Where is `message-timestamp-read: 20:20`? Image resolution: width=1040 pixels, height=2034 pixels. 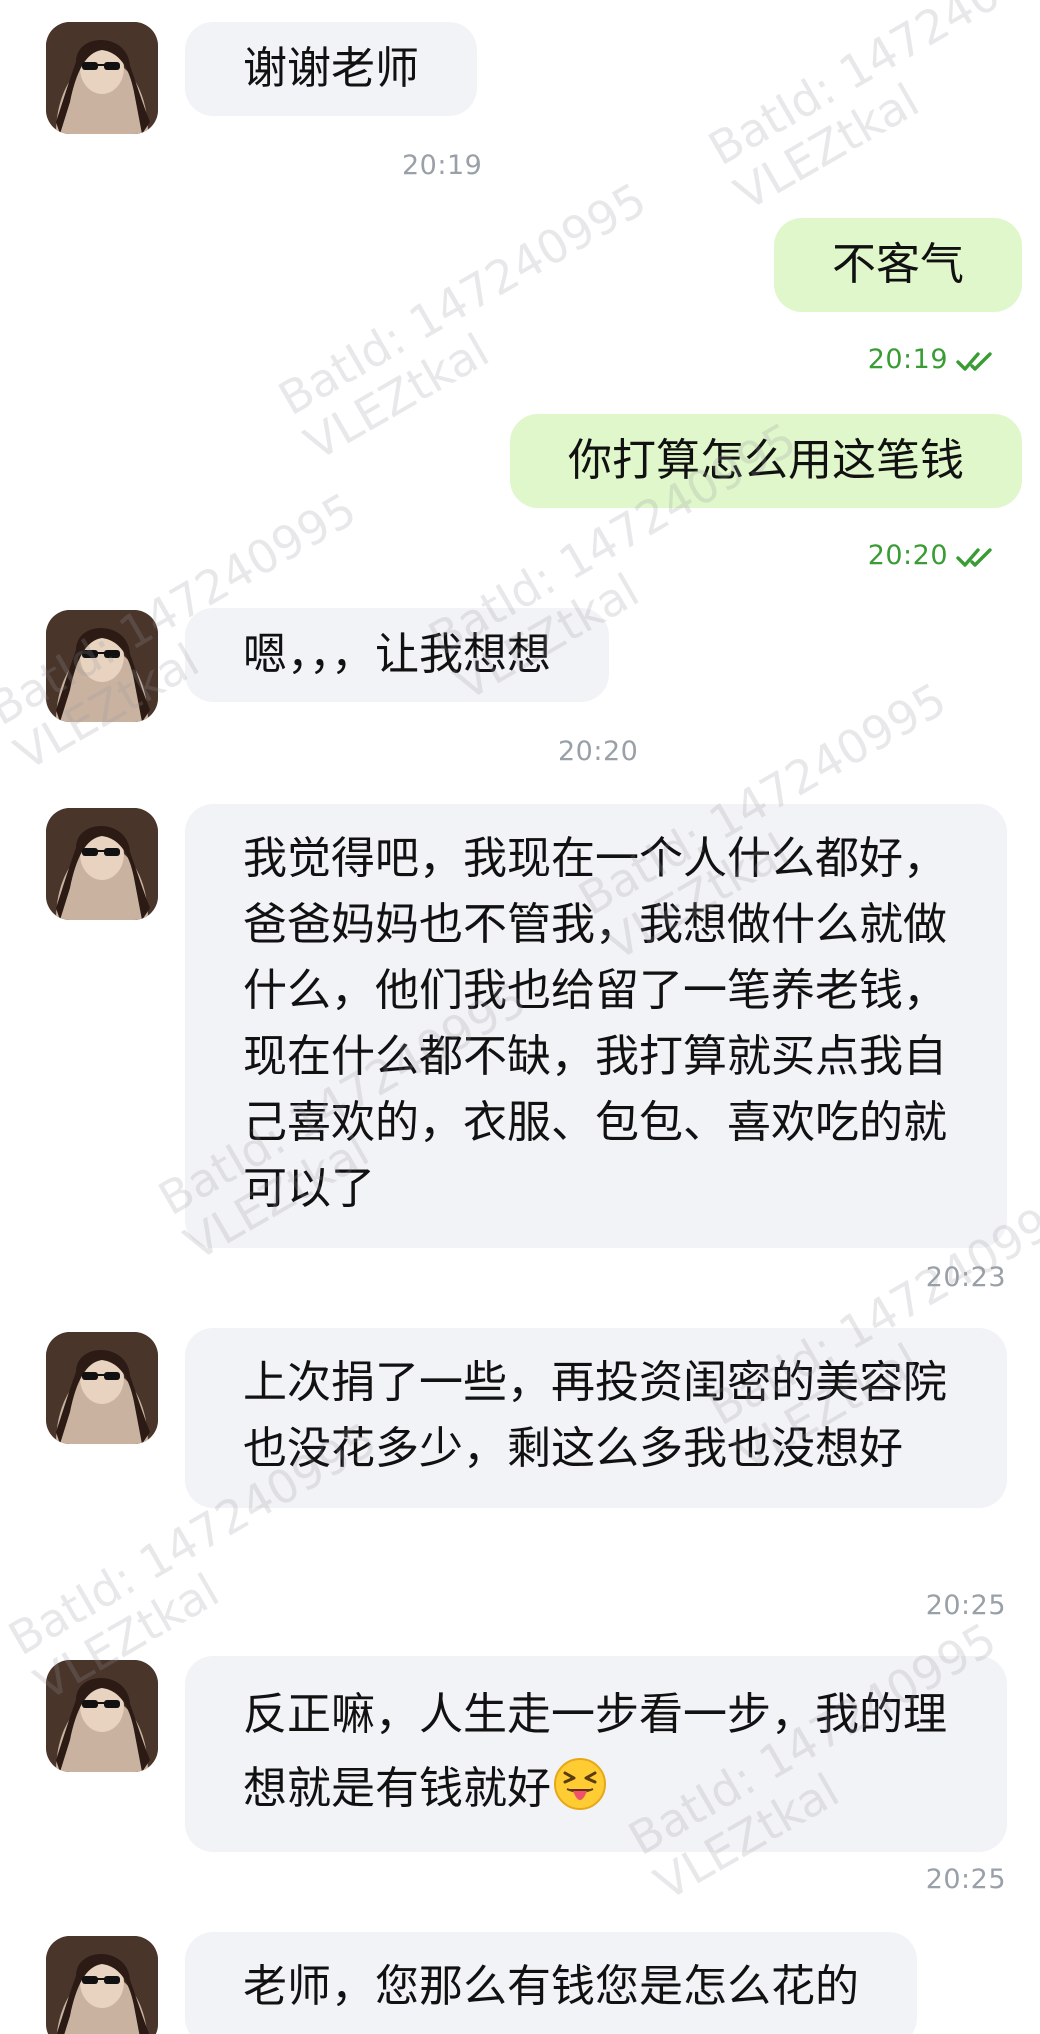 message-timestamp-read: 20:20 is located at coordinates (934, 555).